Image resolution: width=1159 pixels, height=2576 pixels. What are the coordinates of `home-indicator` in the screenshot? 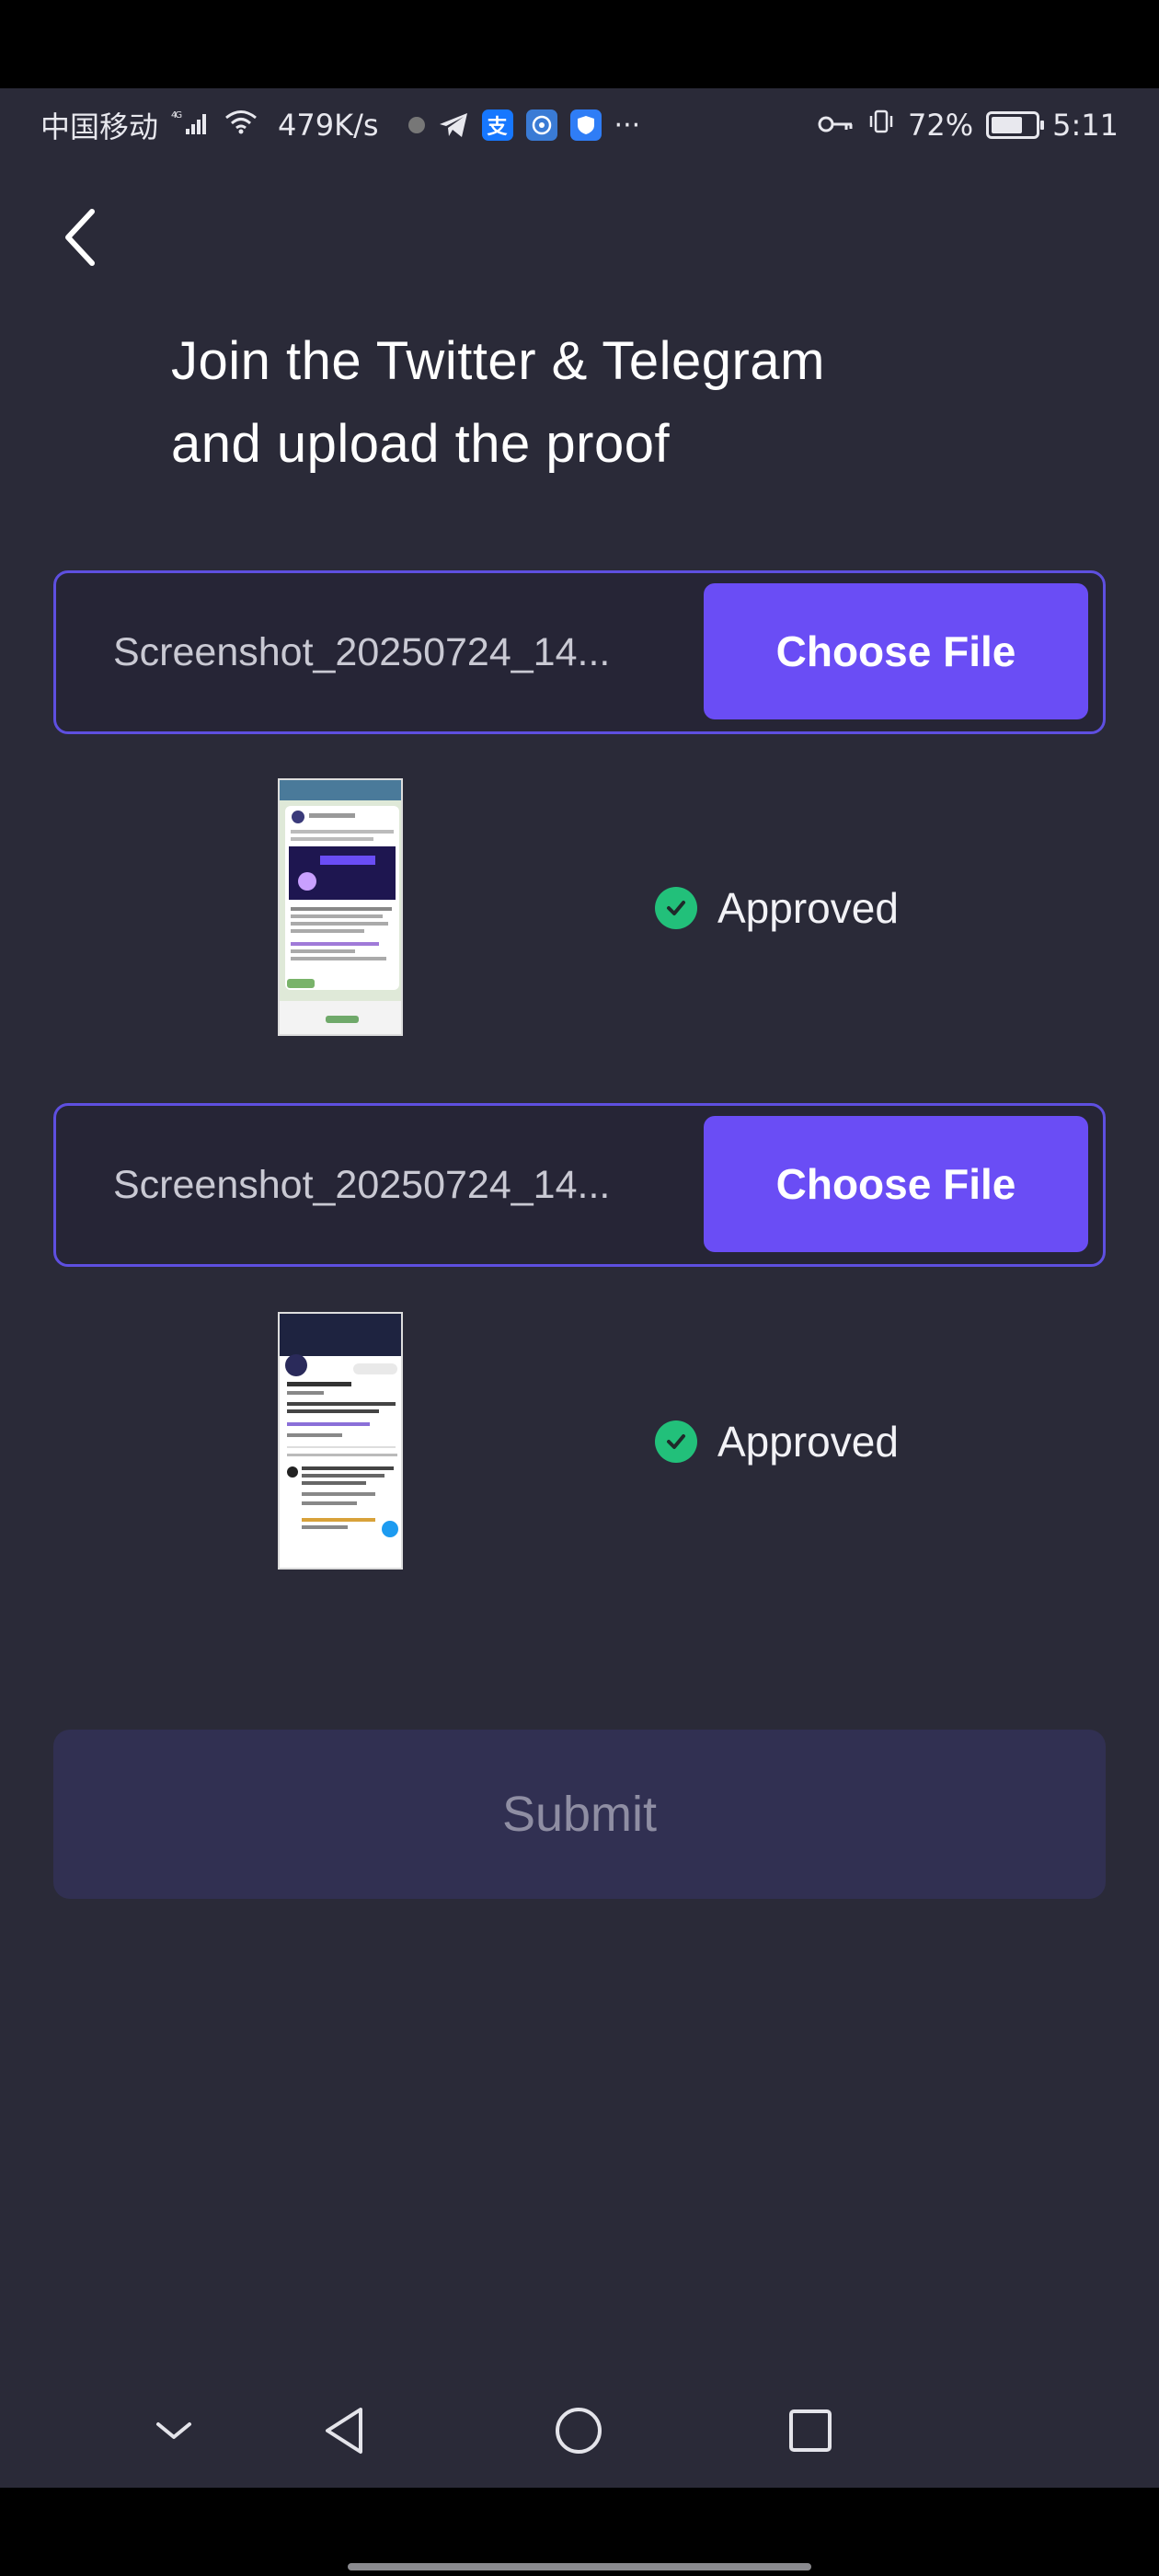 It's located at (579, 2566).